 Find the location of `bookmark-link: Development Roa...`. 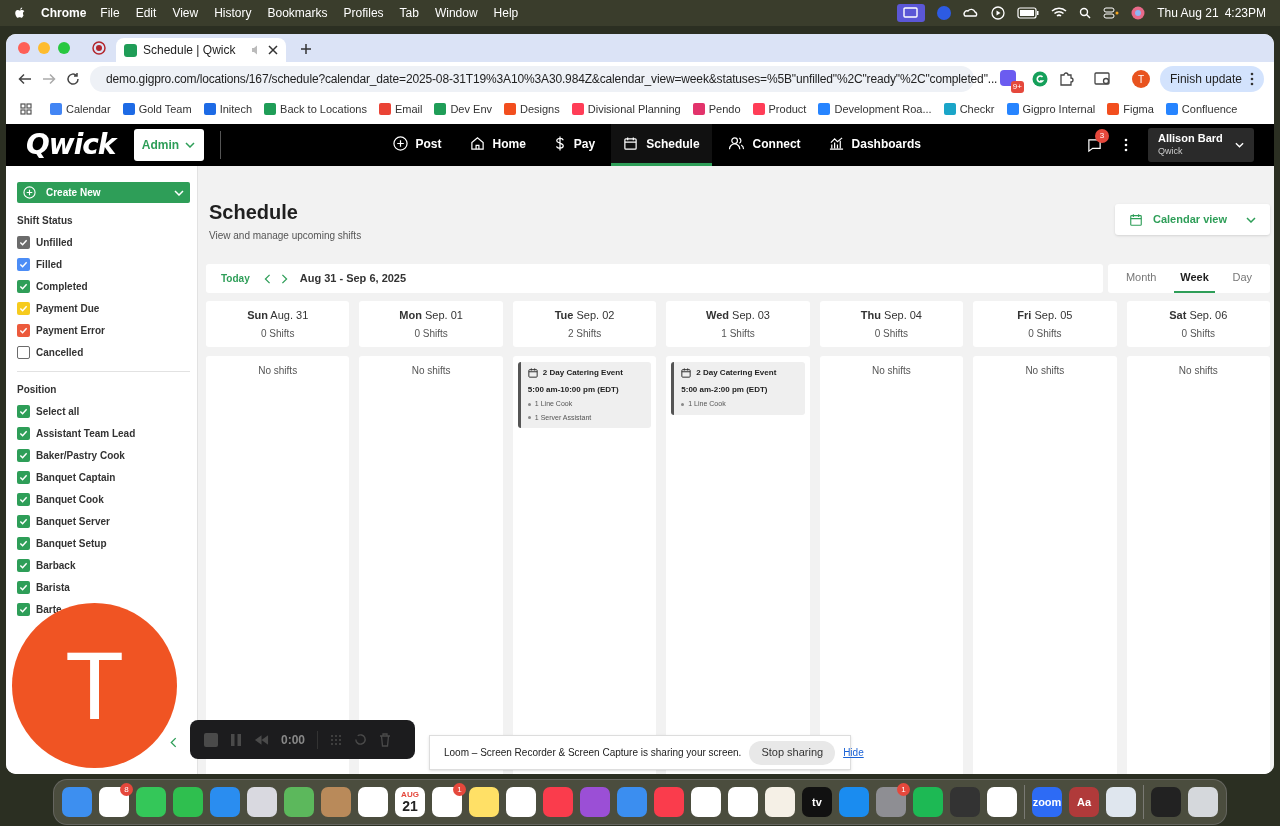

bookmark-link: Development Roa... is located at coordinates (875, 109).